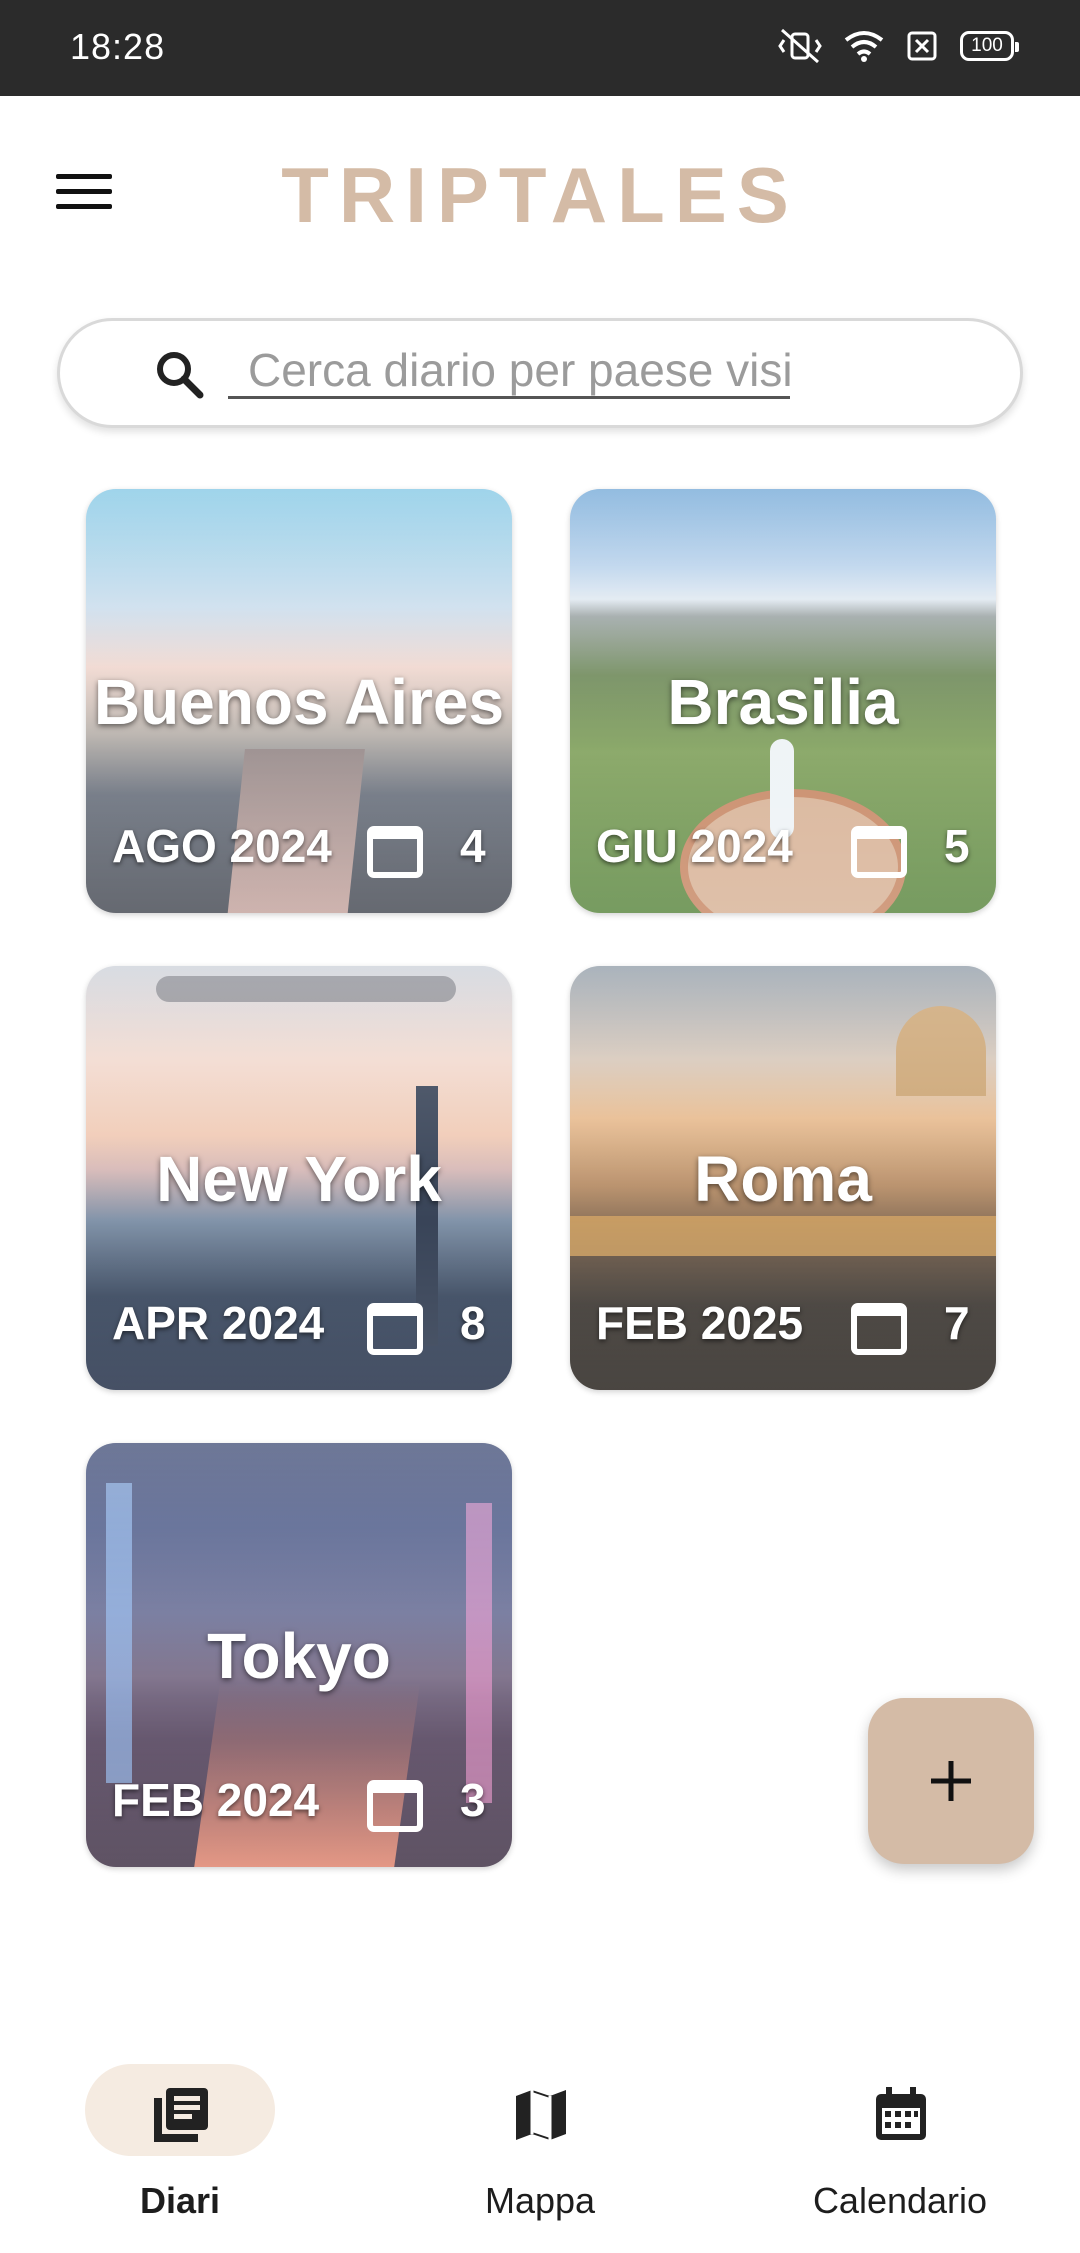 This screenshot has height=2253, width=1080. I want to click on card-city: Tokyo, so click(299, 1656).